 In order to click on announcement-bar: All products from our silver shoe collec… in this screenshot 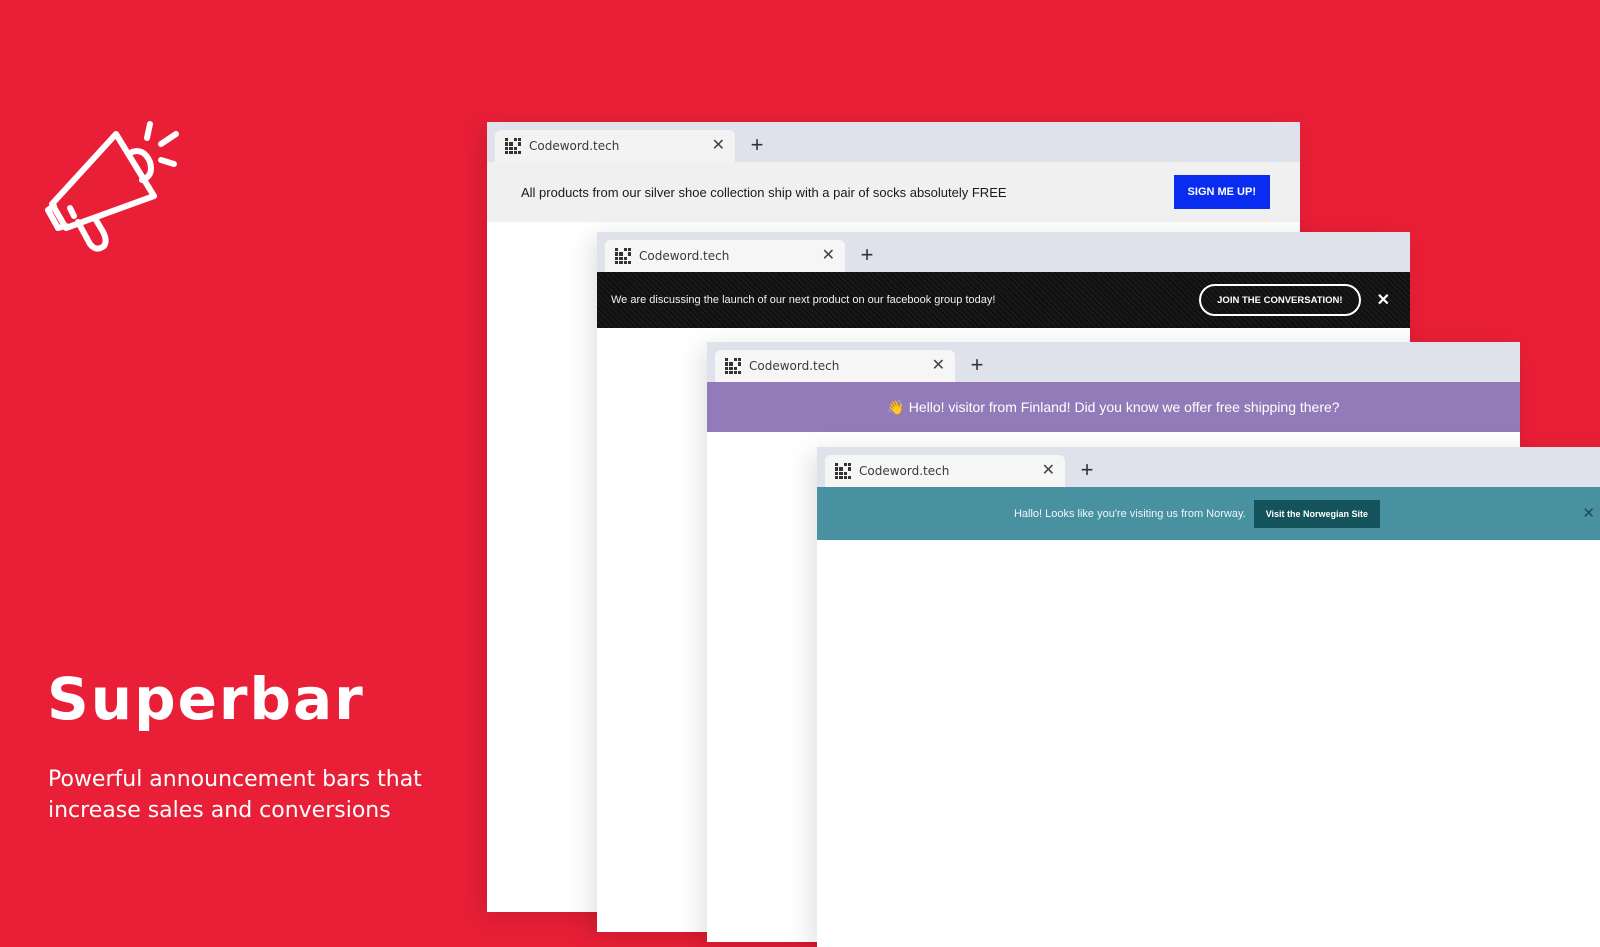, I will do `click(893, 192)`.